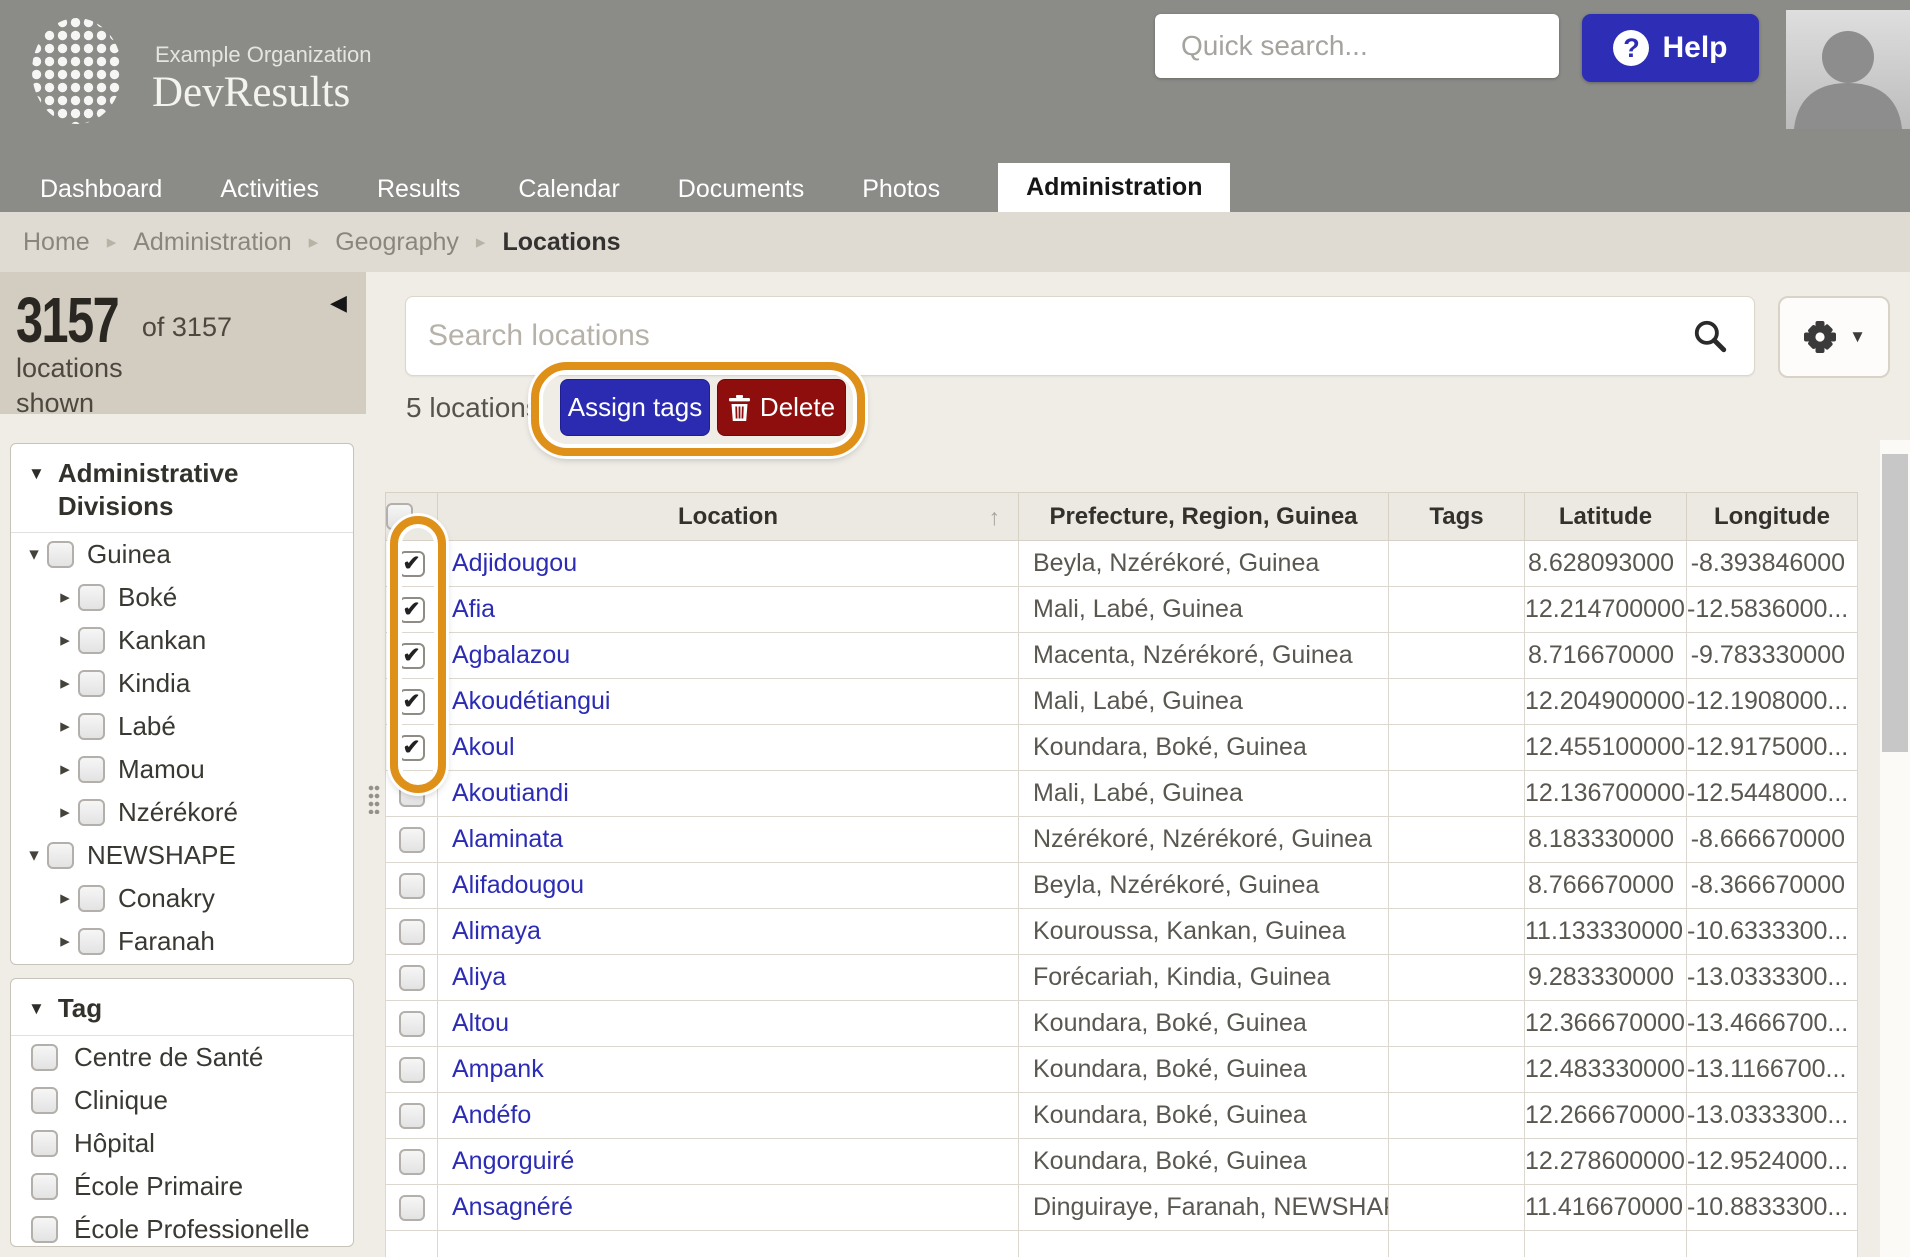 Image resolution: width=1910 pixels, height=1257 pixels. I want to click on column-header-latitude: Latitude, so click(1605, 516).